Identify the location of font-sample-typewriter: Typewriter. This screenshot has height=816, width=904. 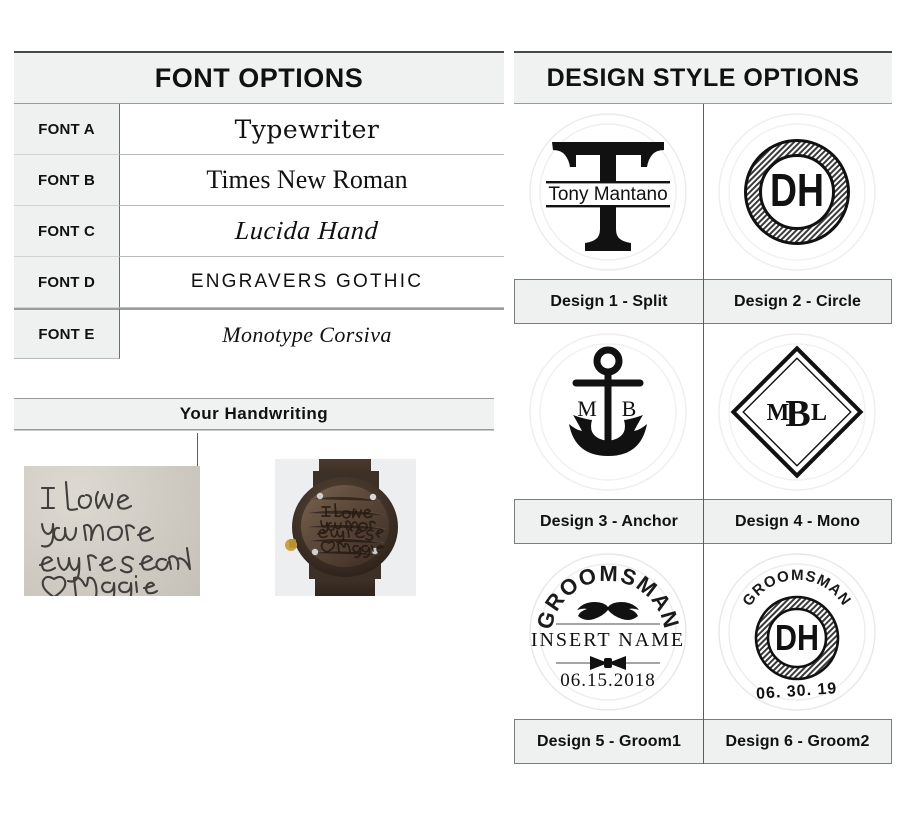
(307, 129).